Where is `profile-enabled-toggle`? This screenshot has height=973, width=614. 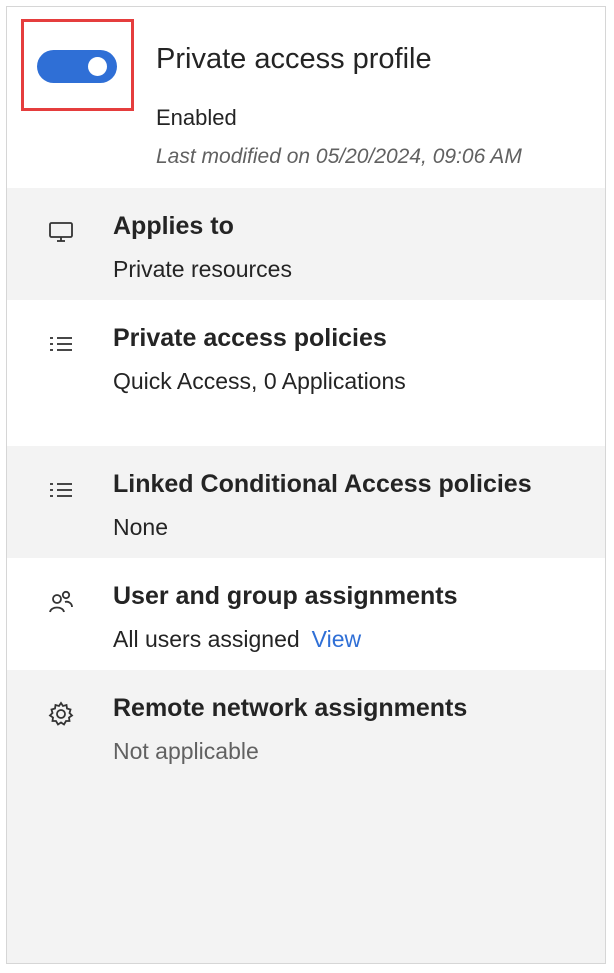
profile-enabled-toggle is located at coordinates (77, 66).